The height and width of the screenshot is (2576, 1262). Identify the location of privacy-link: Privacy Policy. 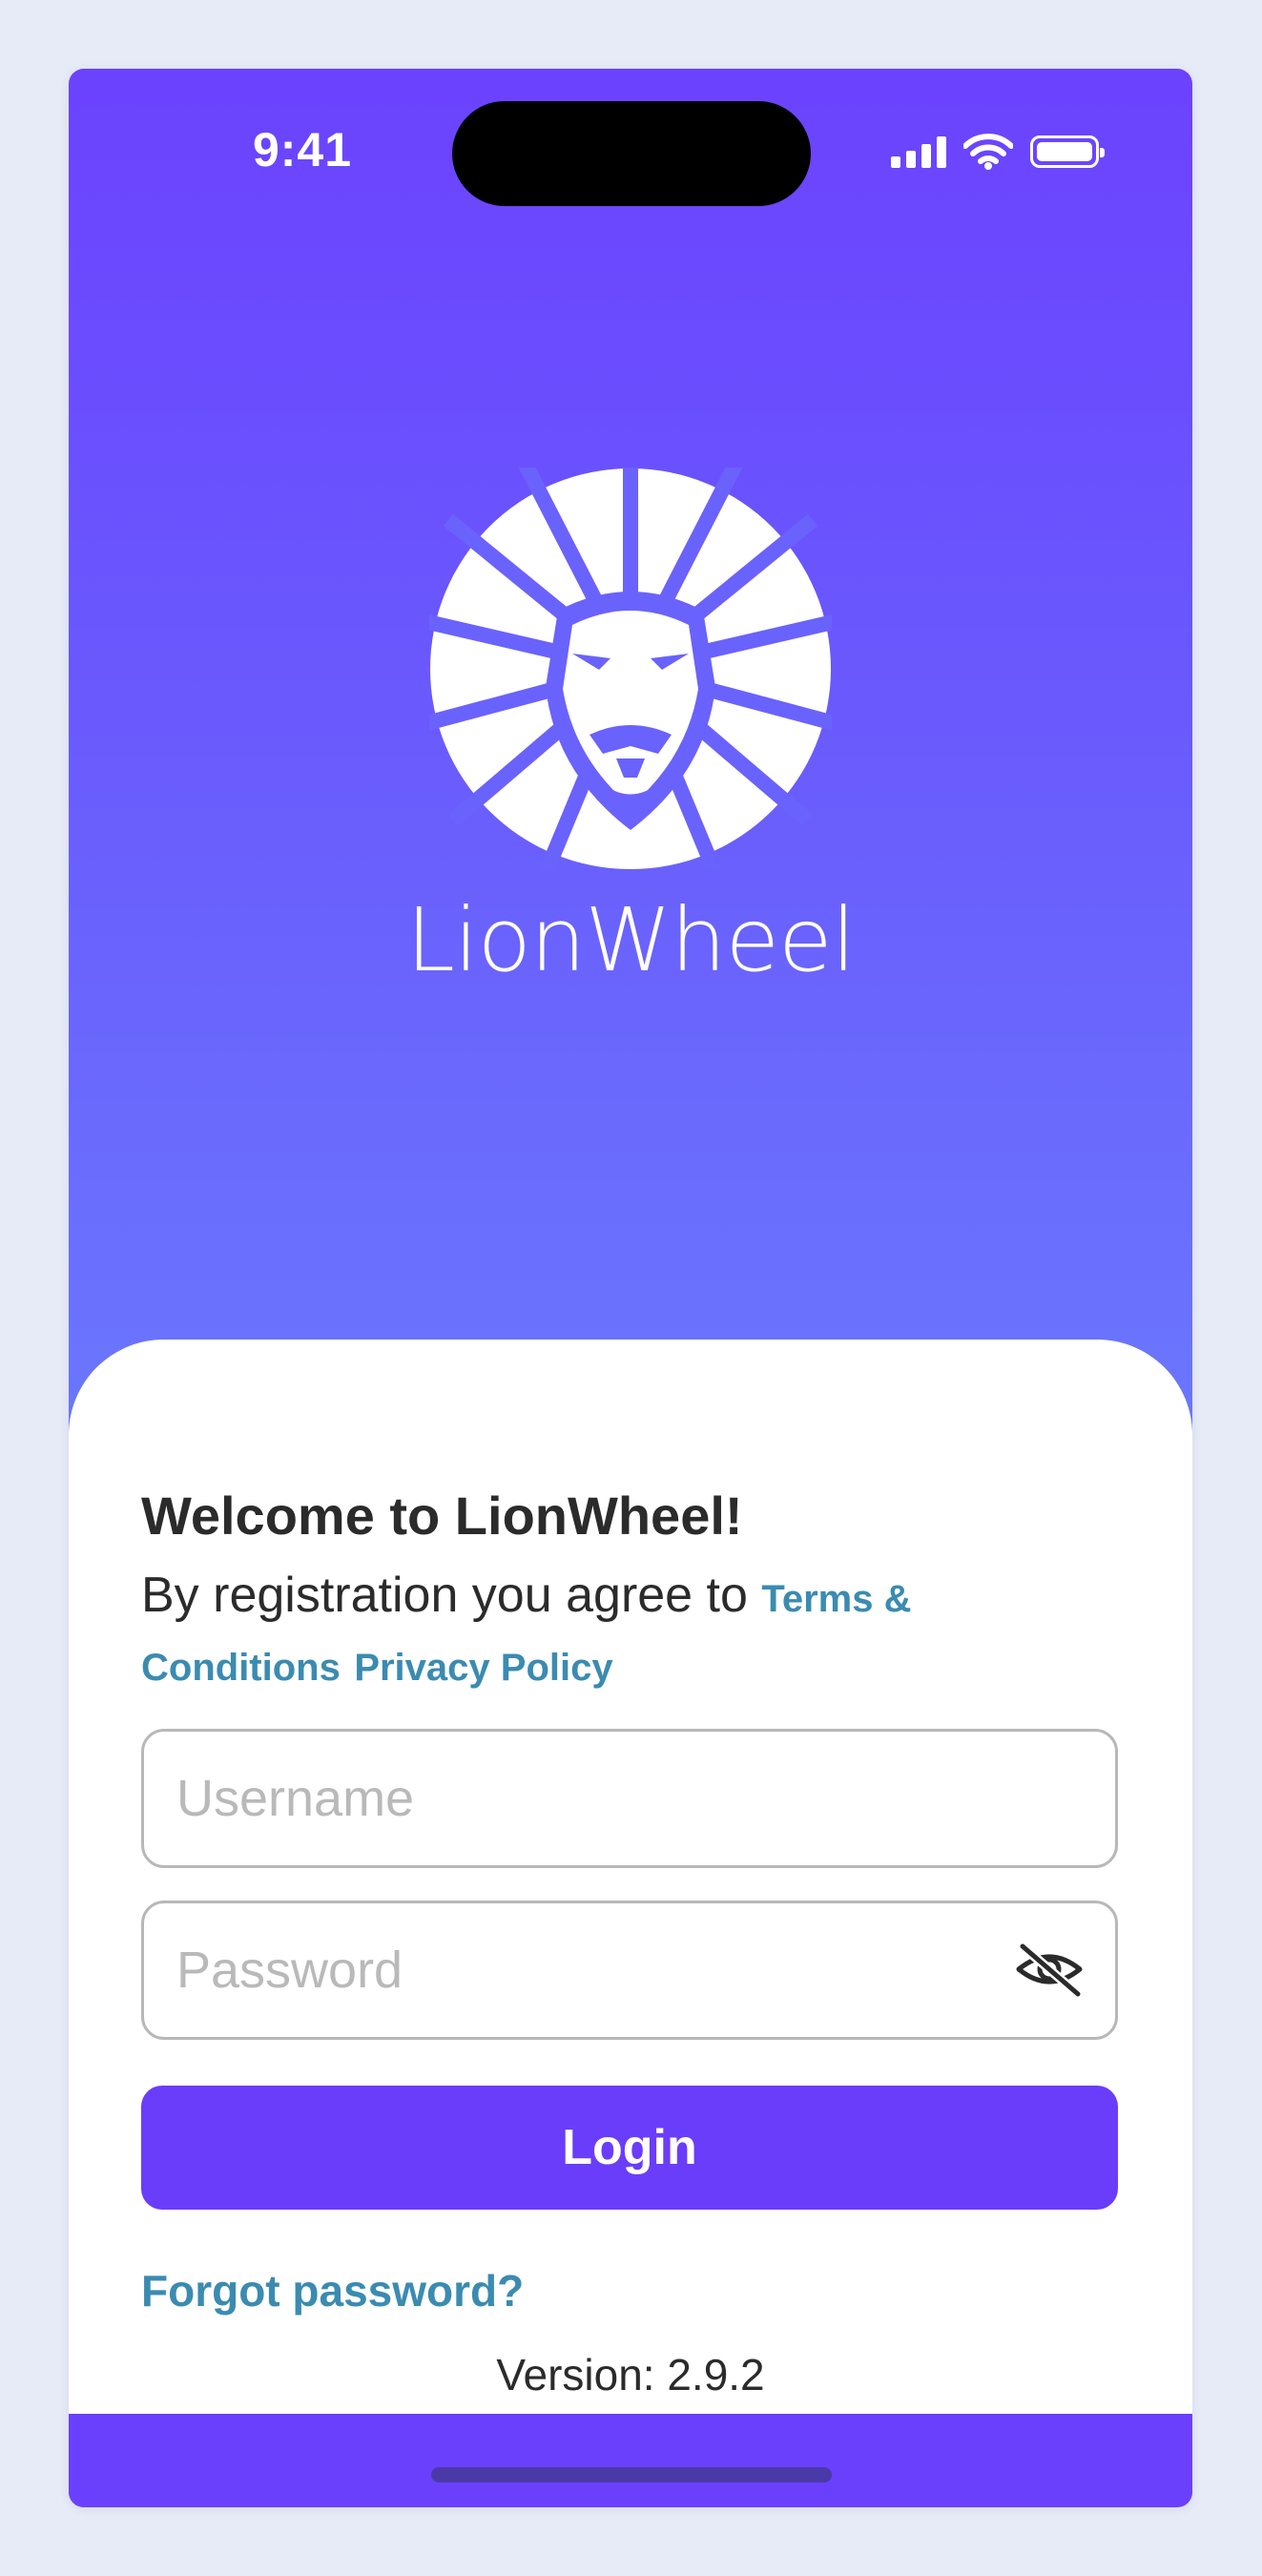
(483, 1668).